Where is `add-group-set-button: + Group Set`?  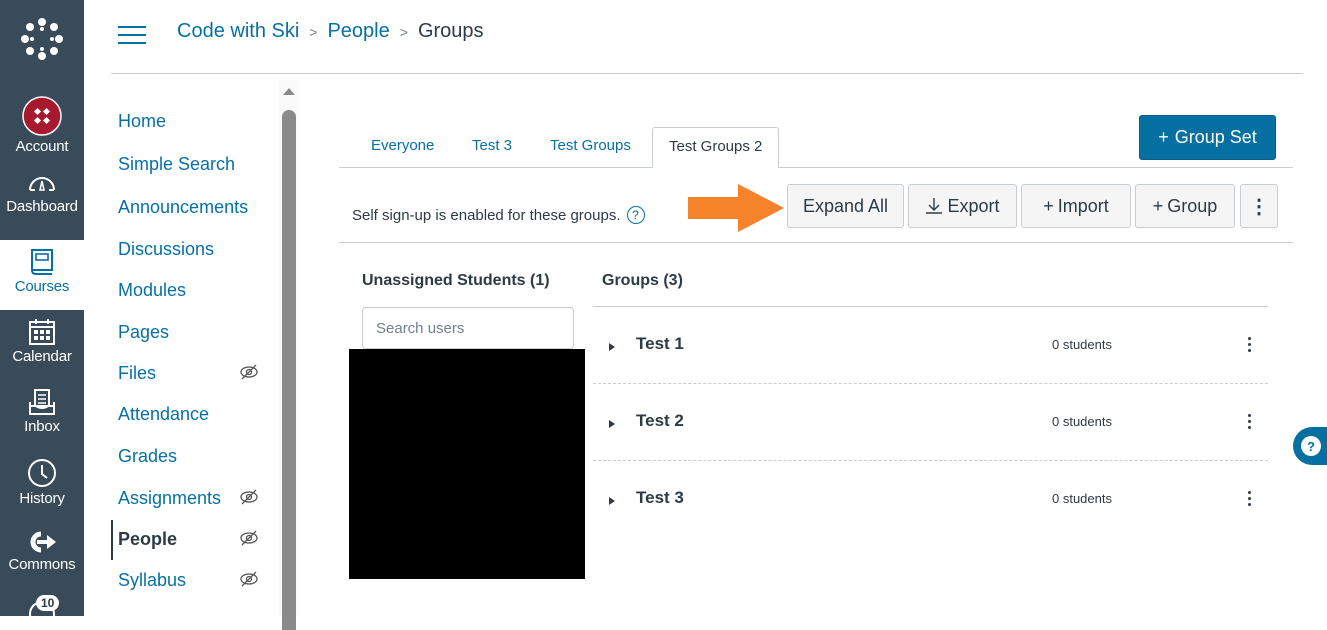
add-group-set-button: + Group Set is located at coordinates (1207, 137).